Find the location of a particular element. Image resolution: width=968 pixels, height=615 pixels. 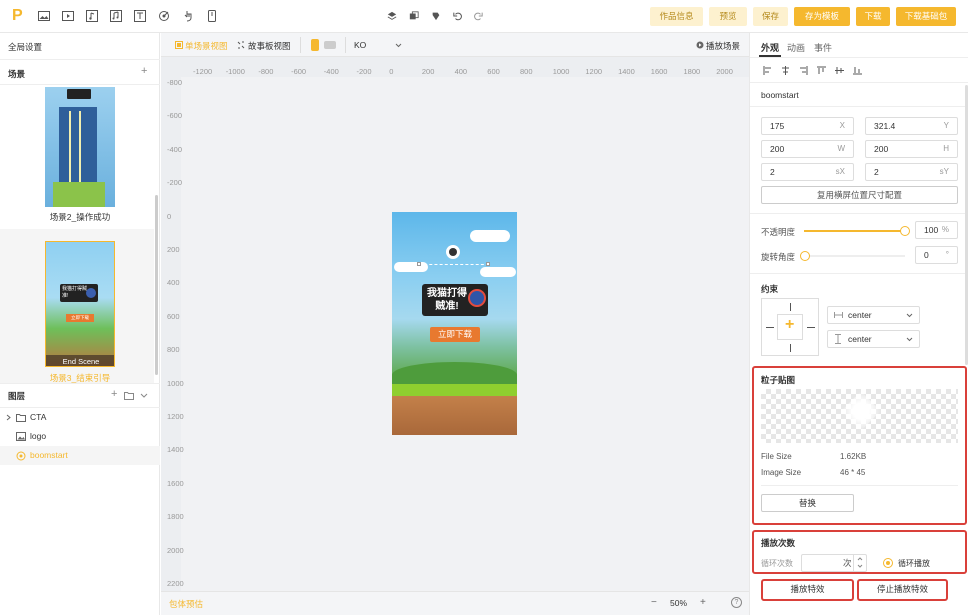

copy-icon is located at coordinates (414, 16).